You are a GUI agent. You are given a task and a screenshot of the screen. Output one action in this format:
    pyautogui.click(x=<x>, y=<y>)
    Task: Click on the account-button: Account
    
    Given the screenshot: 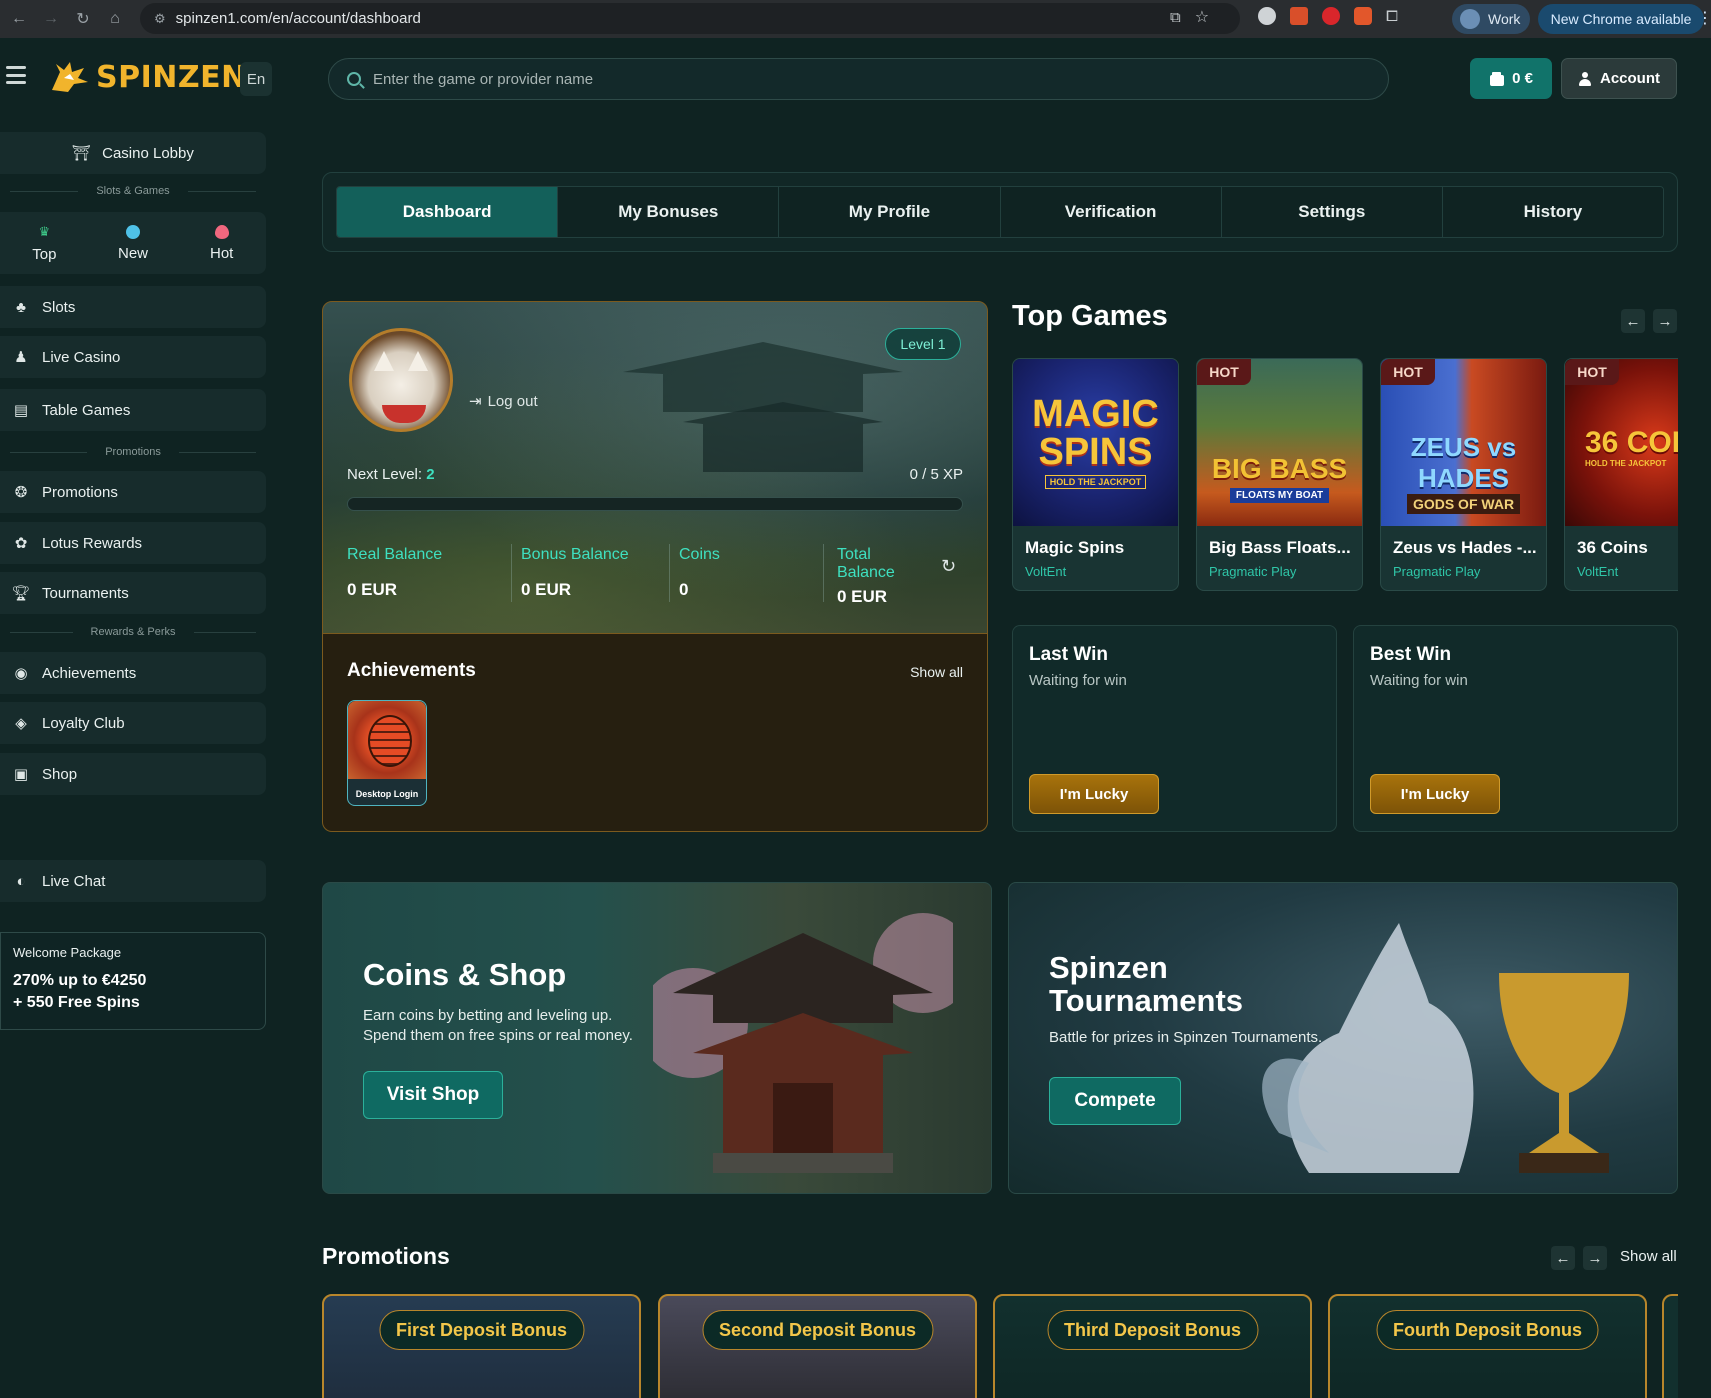 What is the action you would take?
    pyautogui.click(x=1619, y=78)
    